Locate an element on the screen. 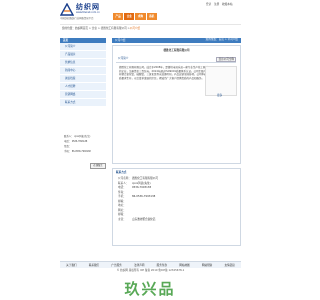 The height and width of the screenshot is (300, 320). sidebar-item-credit: 诚信档案 is located at coordinates (83, 79).